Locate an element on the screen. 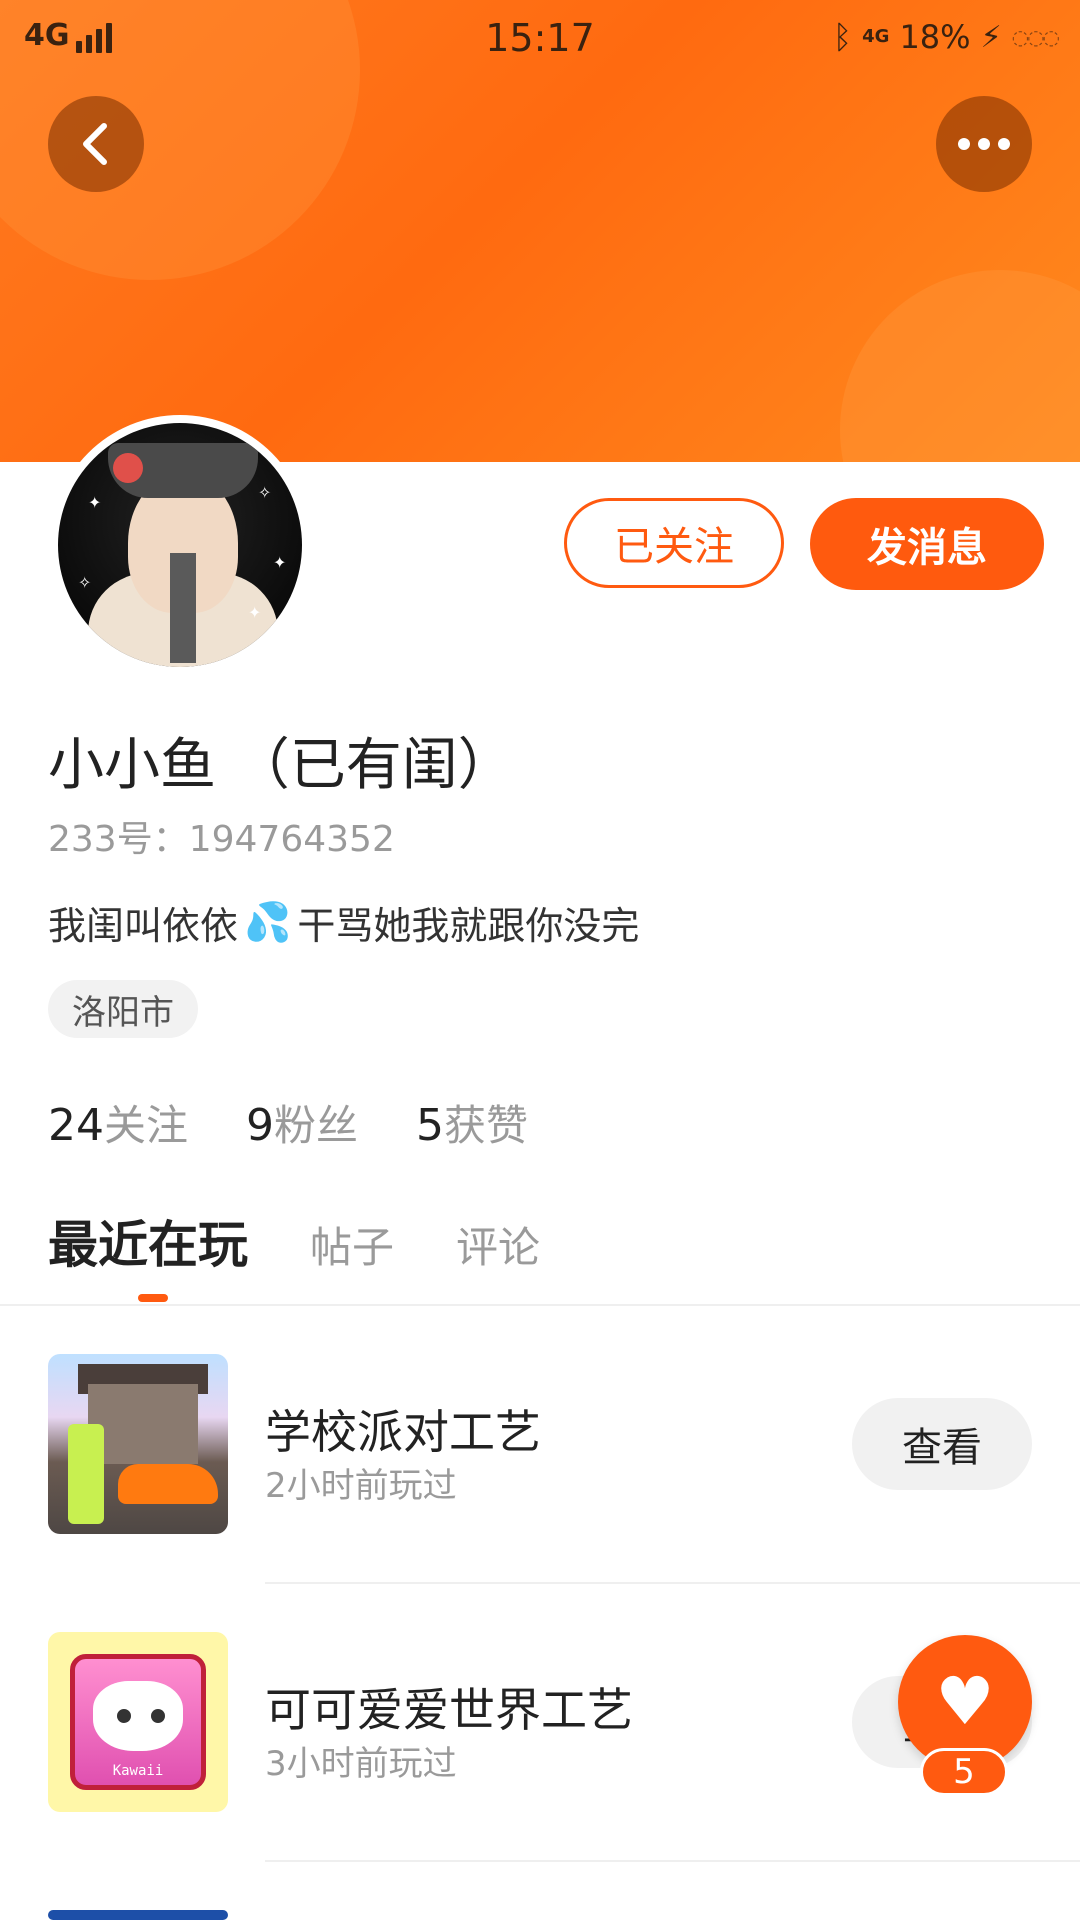 Image resolution: width=1080 pixels, height=1920 pixels. stat-likes: 5获赞 is located at coordinates (472, 1122).